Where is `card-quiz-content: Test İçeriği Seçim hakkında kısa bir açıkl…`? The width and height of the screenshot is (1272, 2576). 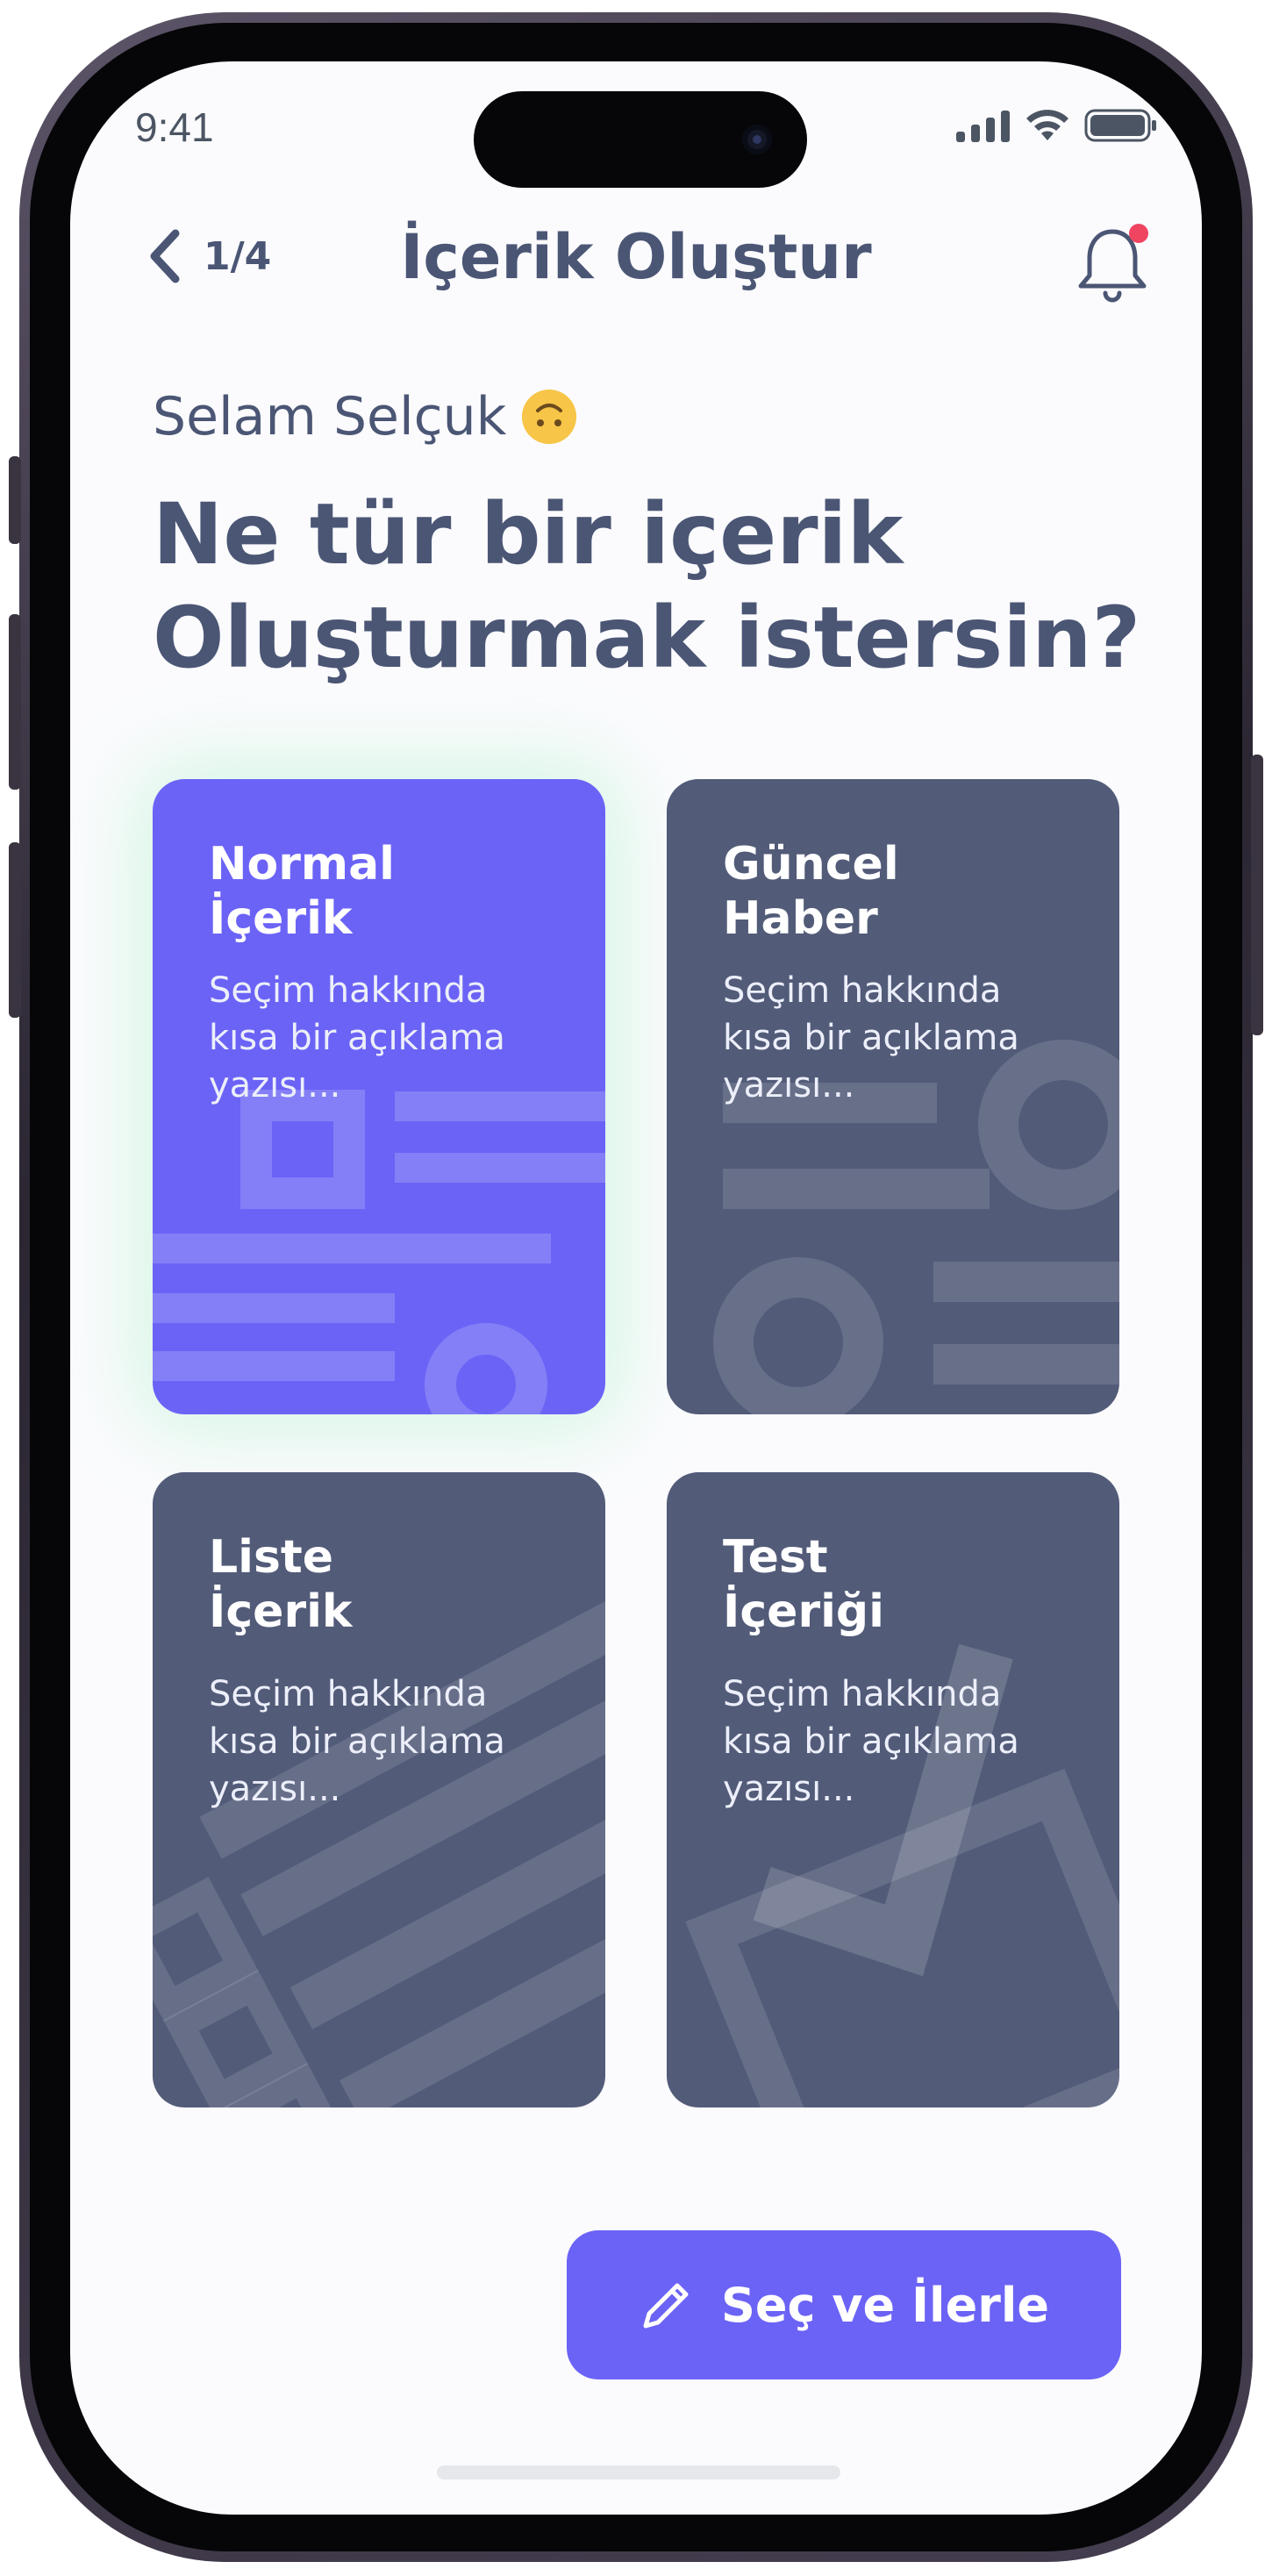
card-quiz-content: Test İçeriği Seçim hakkında kısa bir açıkl… is located at coordinates (893, 1789).